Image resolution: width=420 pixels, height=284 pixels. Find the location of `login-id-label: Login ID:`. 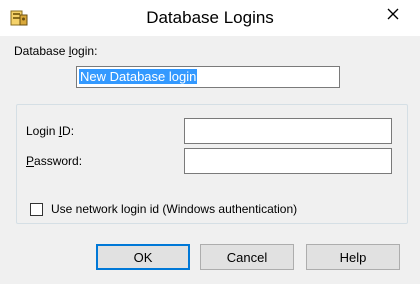

login-id-label: Login ID: is located at coordinates (50, 131).